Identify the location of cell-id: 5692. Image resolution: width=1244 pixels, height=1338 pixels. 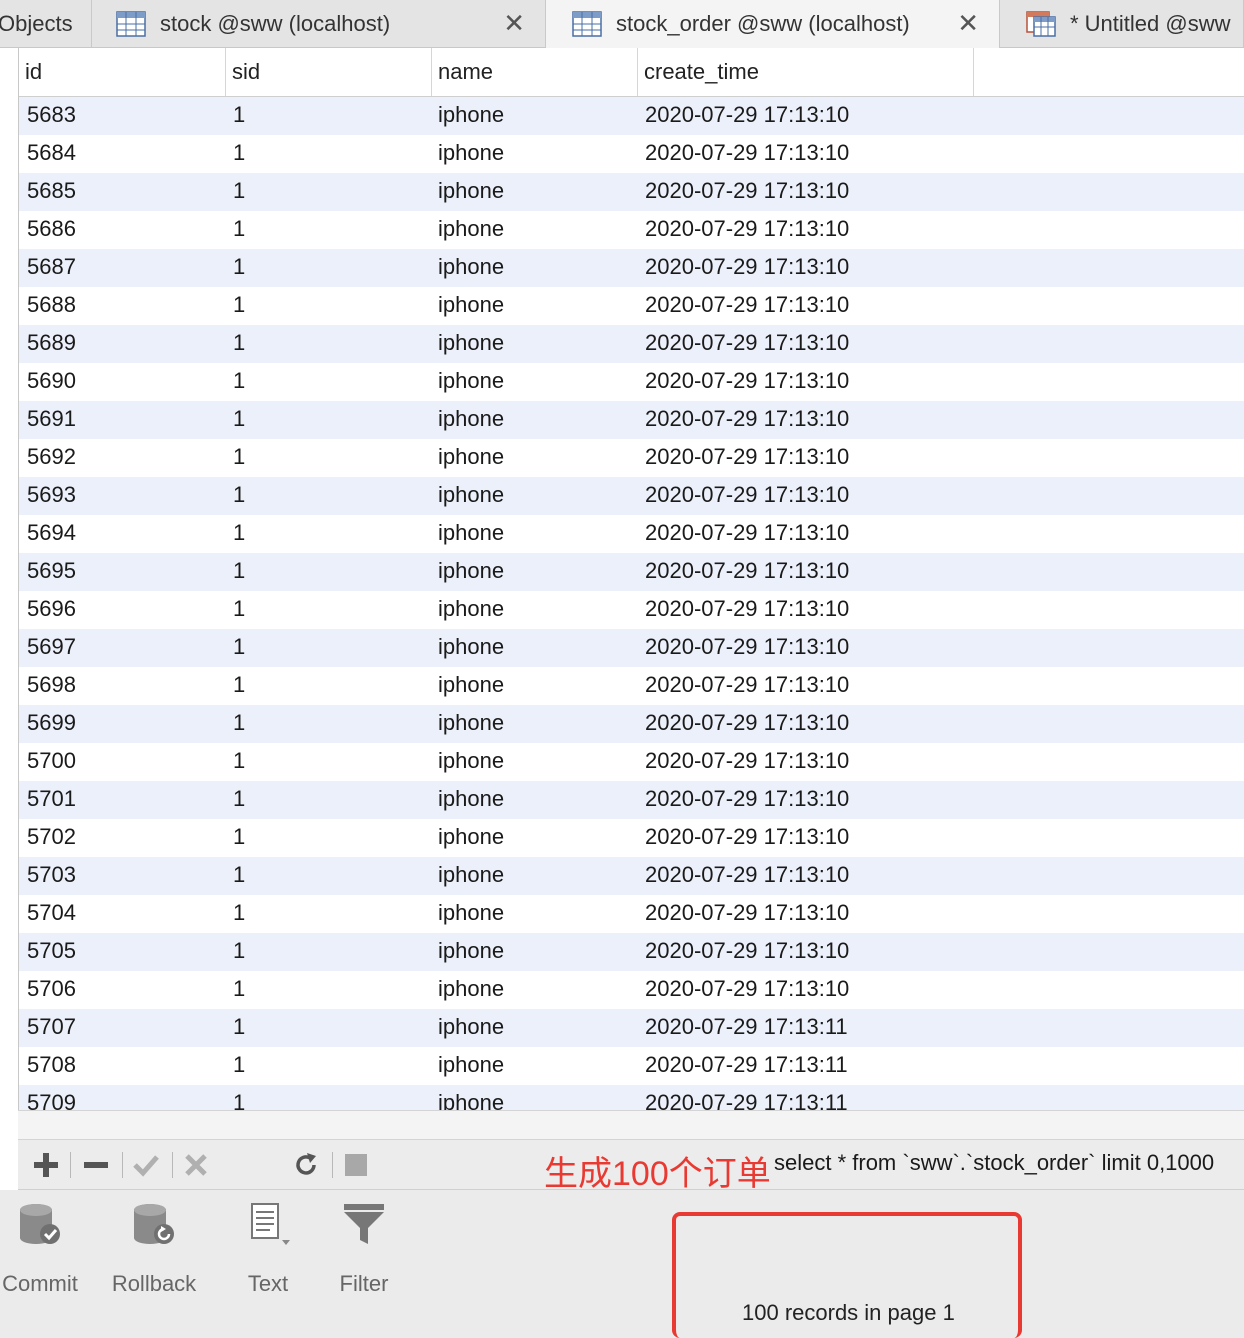
(51, 458).